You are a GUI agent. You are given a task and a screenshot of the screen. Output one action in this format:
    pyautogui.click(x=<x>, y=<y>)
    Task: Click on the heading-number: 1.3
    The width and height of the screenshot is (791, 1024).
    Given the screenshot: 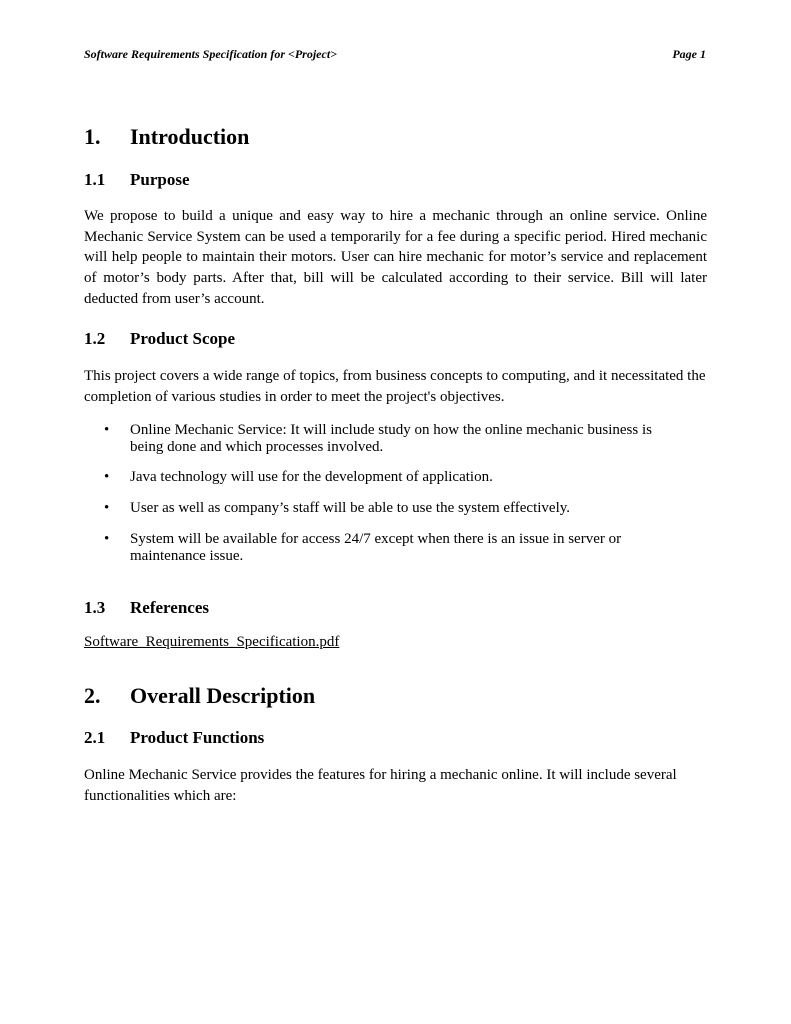 What is the action you would take?
    pyautogui.click(x=95, y=607)
    